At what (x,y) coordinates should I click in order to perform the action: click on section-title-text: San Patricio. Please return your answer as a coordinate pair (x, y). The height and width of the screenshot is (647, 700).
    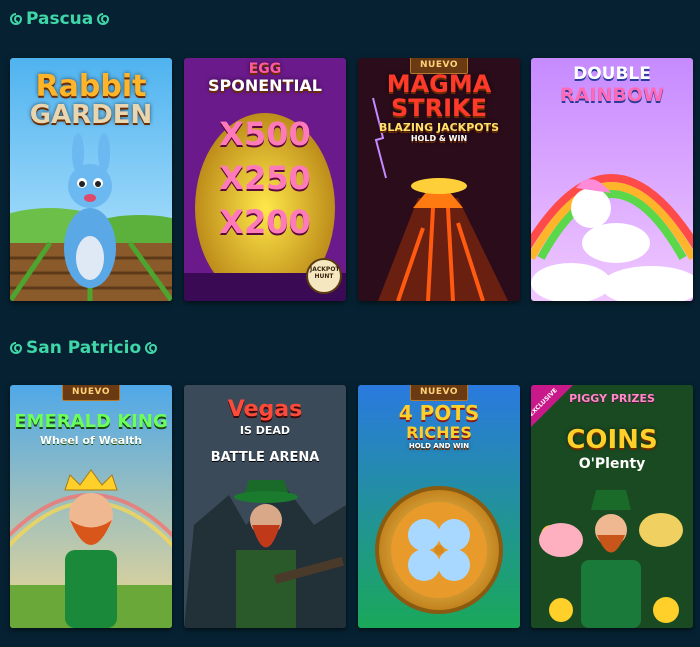
    Looking at the image, I should click on (84, 348).